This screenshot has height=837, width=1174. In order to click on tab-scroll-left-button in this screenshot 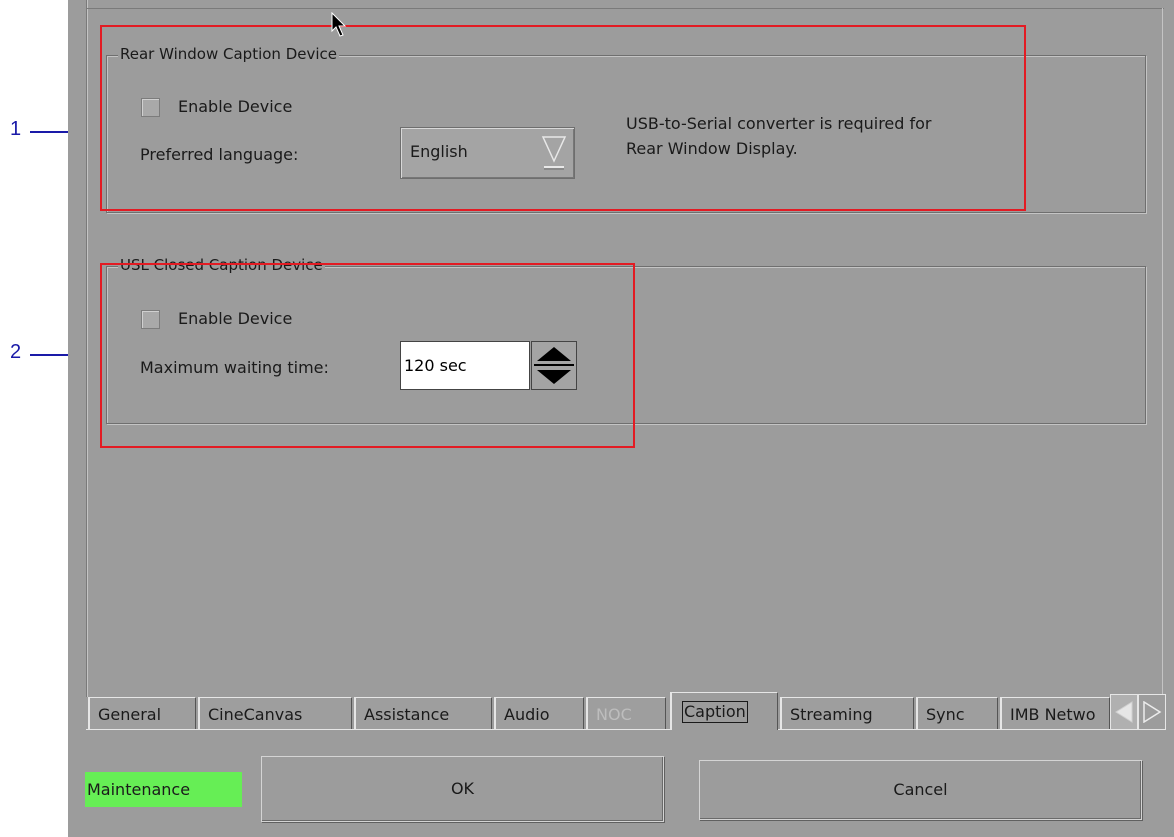, I will do `click(1124, 712)`.